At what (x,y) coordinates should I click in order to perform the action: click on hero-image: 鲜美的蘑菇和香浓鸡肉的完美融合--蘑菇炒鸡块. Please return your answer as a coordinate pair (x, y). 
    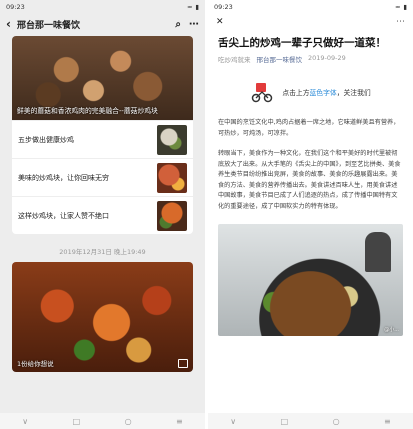
    Looking at the image, I should click on (102, 78).